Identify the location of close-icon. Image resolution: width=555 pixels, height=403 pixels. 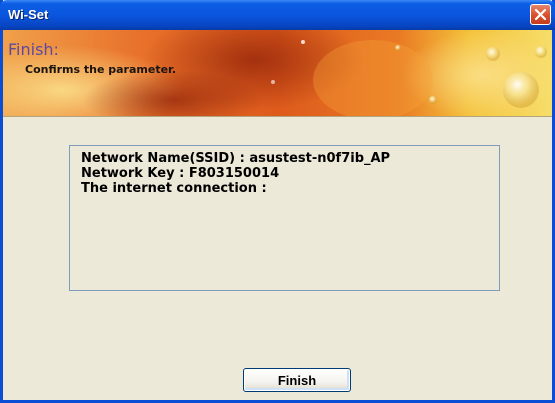
(540, 14).